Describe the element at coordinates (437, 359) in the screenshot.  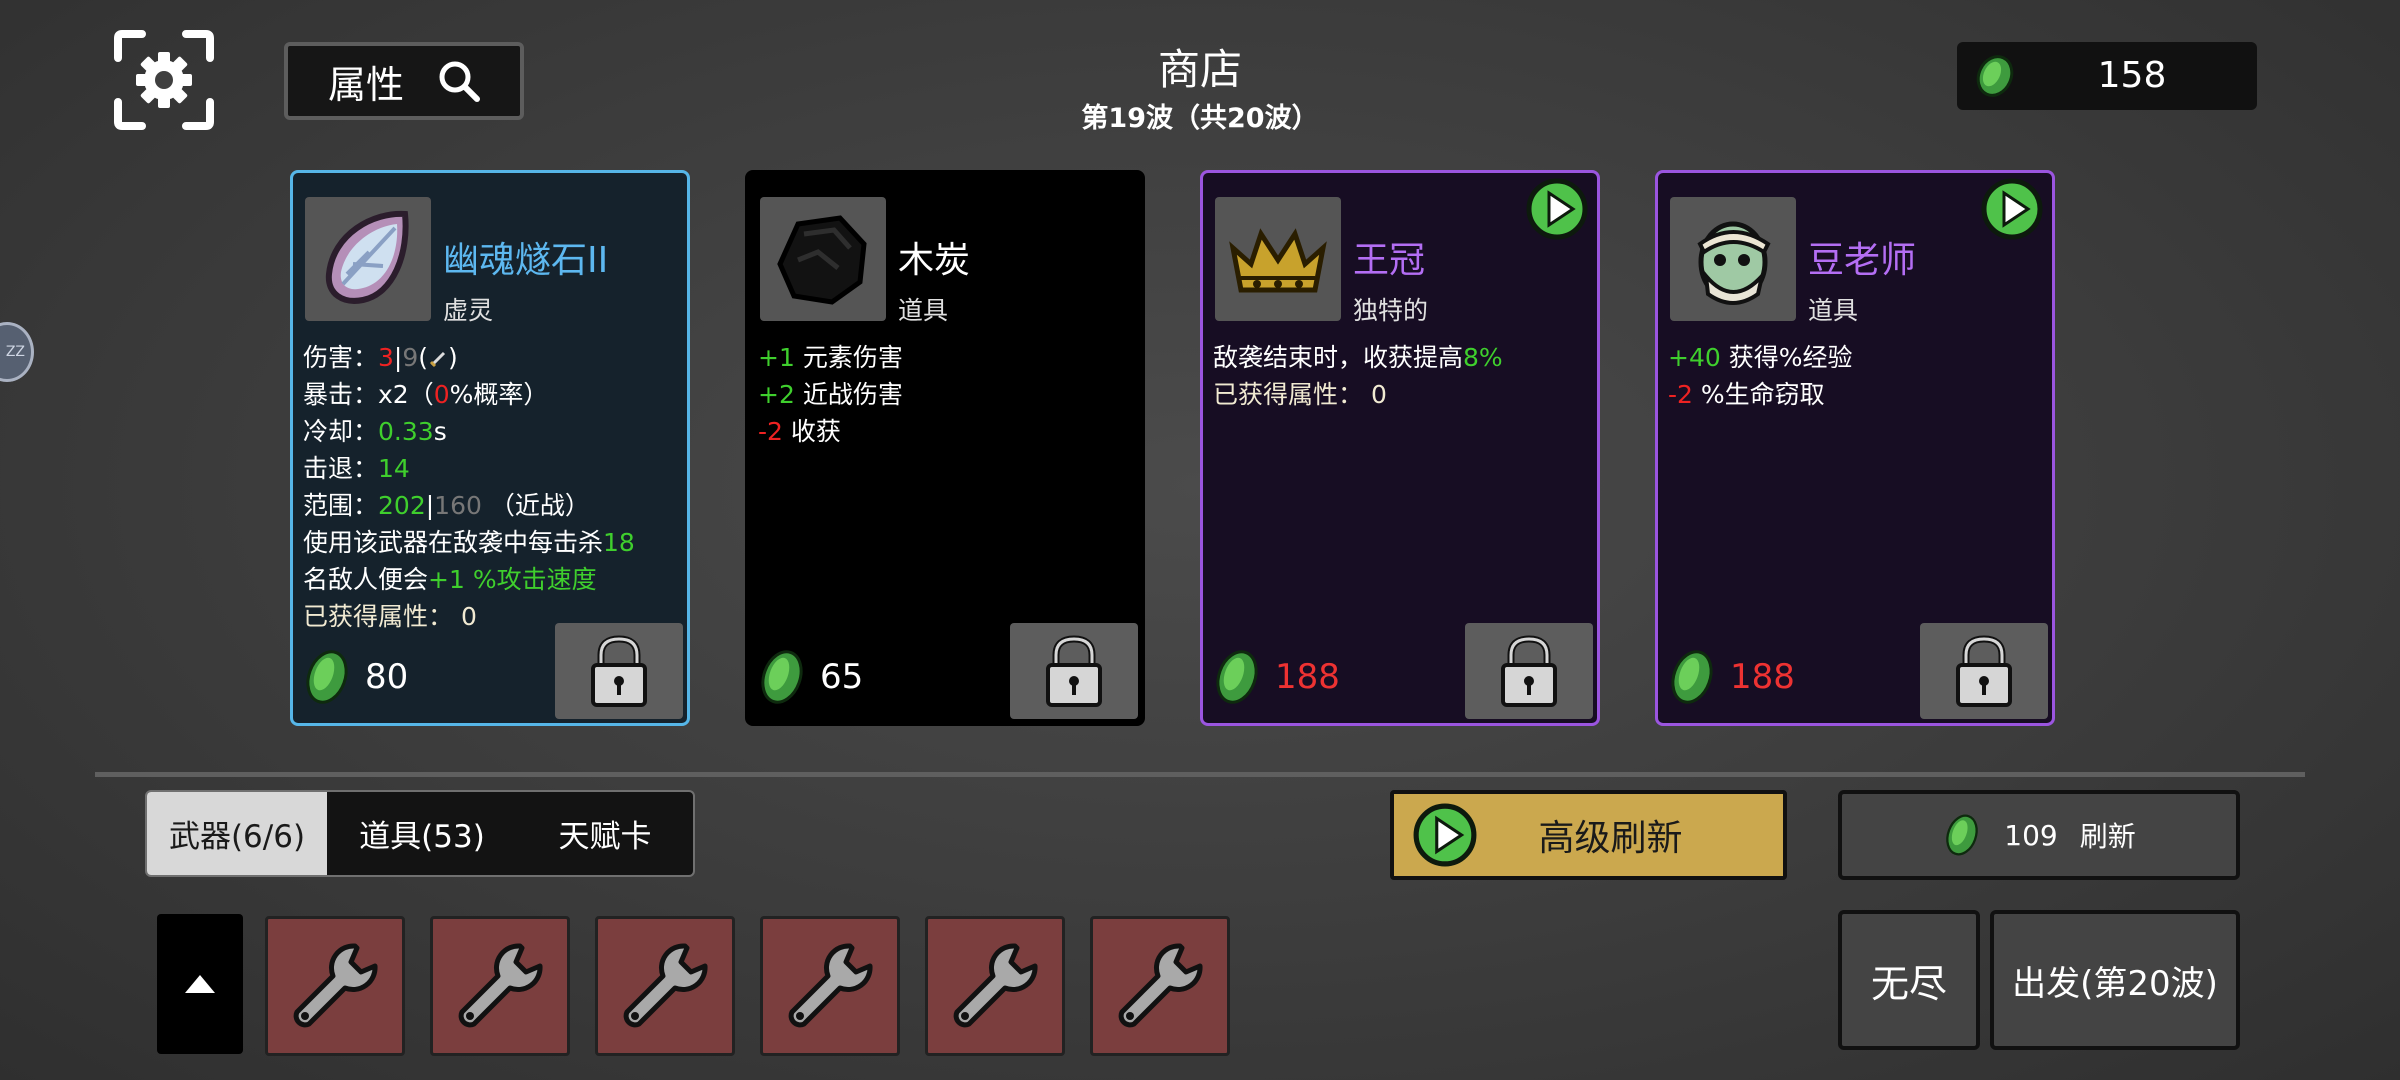
I see `sword-icon` at that location.